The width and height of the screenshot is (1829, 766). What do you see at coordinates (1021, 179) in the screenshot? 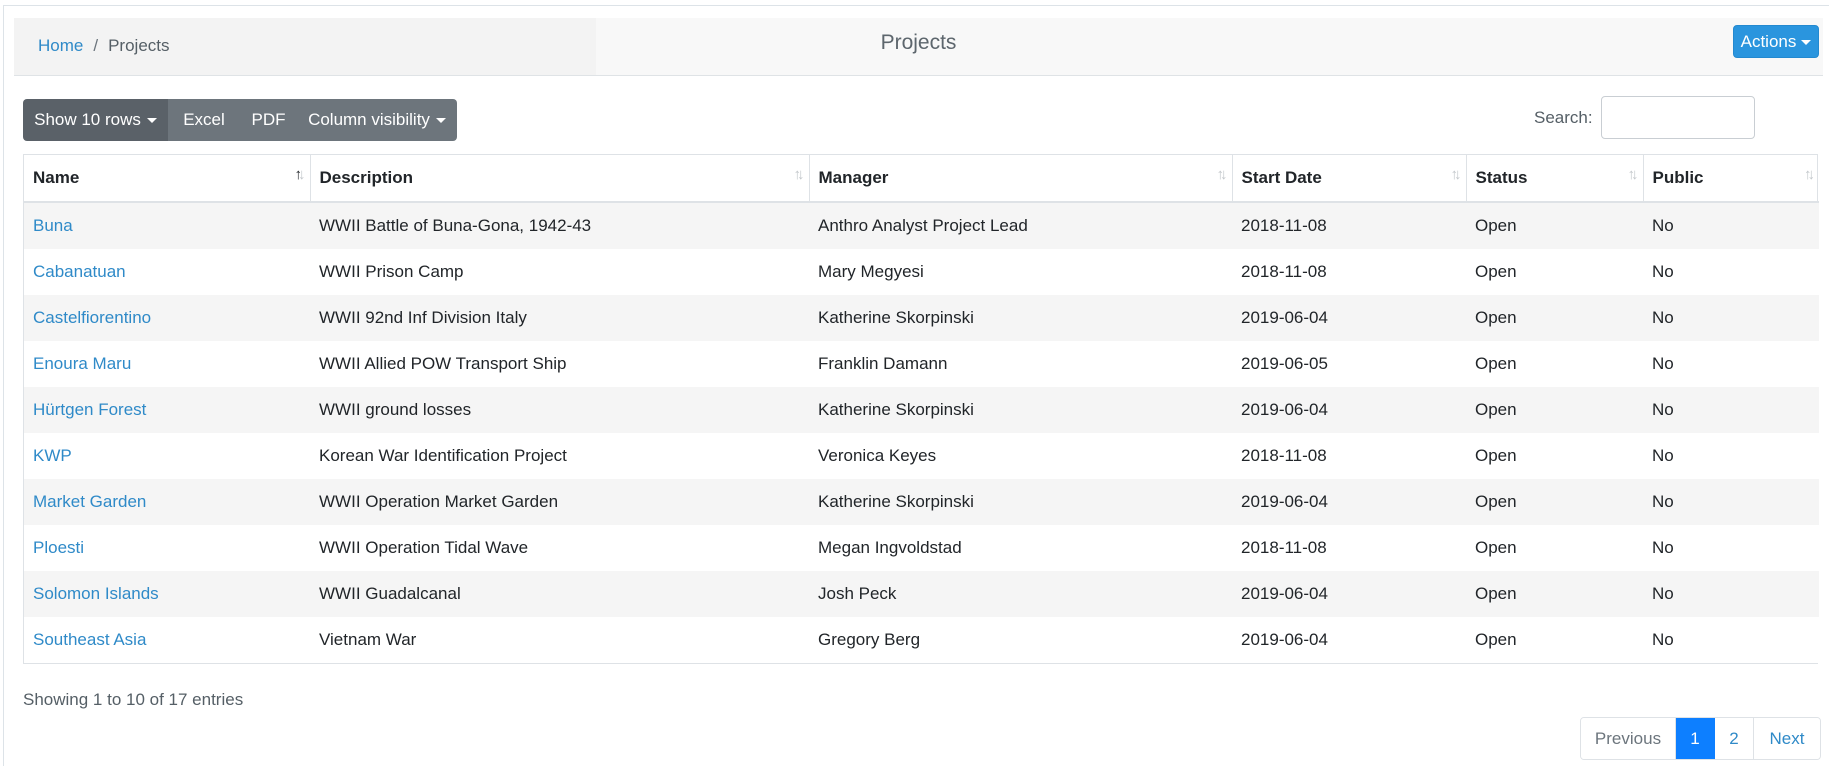
I see `column-header-manager: Manager ↑↓` at bounding box center [1021, 179].